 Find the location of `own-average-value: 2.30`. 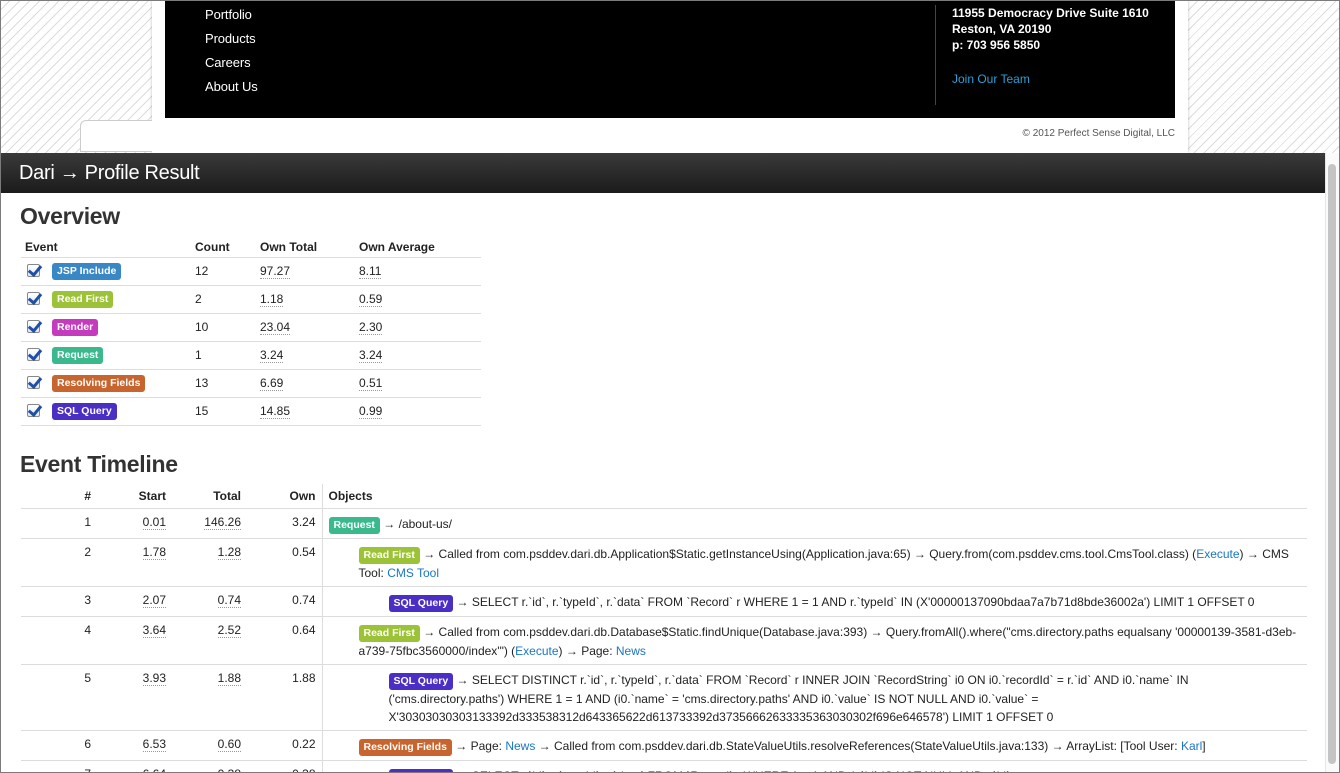

own-average-value: 2.30 is located at coordinates (371, 327).